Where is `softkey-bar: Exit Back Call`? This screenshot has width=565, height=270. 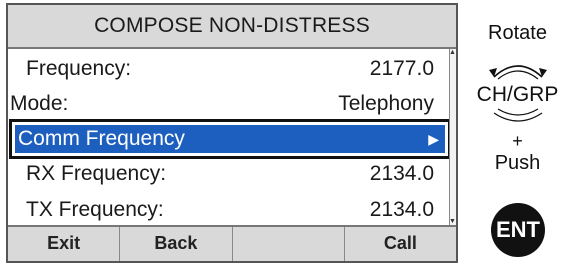 softkey-bar: Exit Back Call is located at coordinates (232, 243).